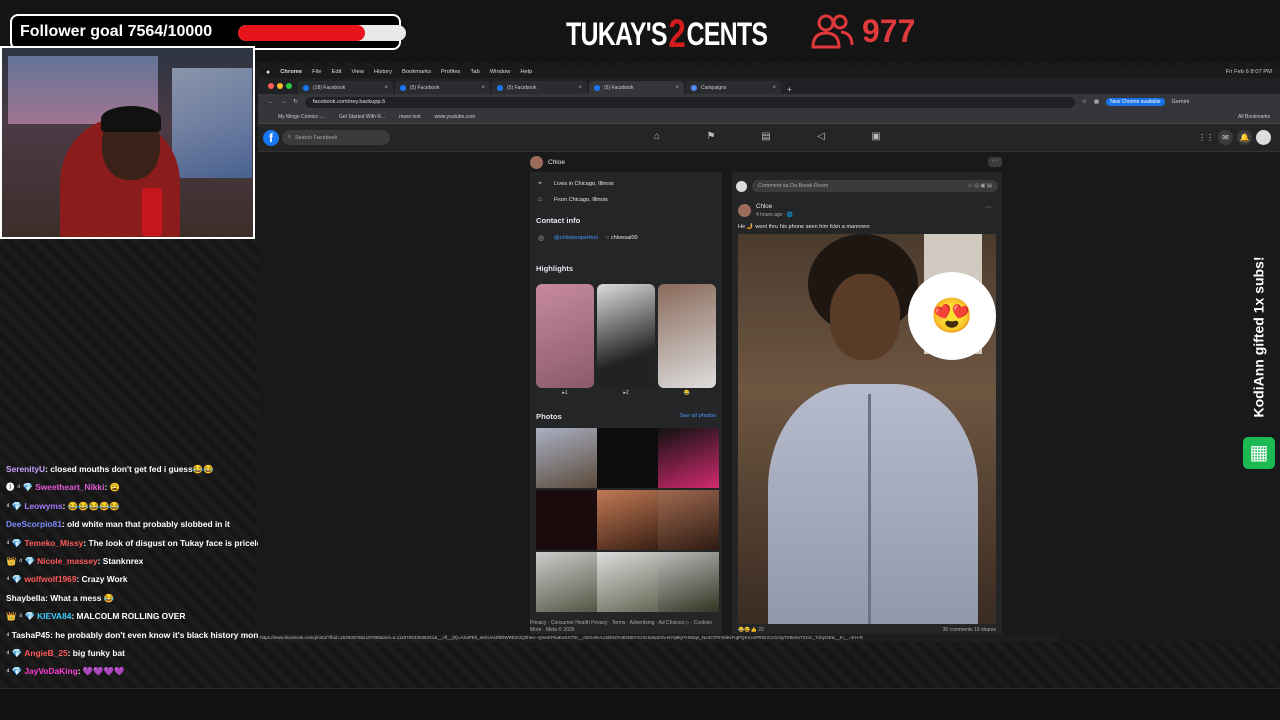 This screenshot has width=1280, height=720. Describe the element at coordinates (556, 162) in the screenshot. I see `profile-name: Chloe` at that location.